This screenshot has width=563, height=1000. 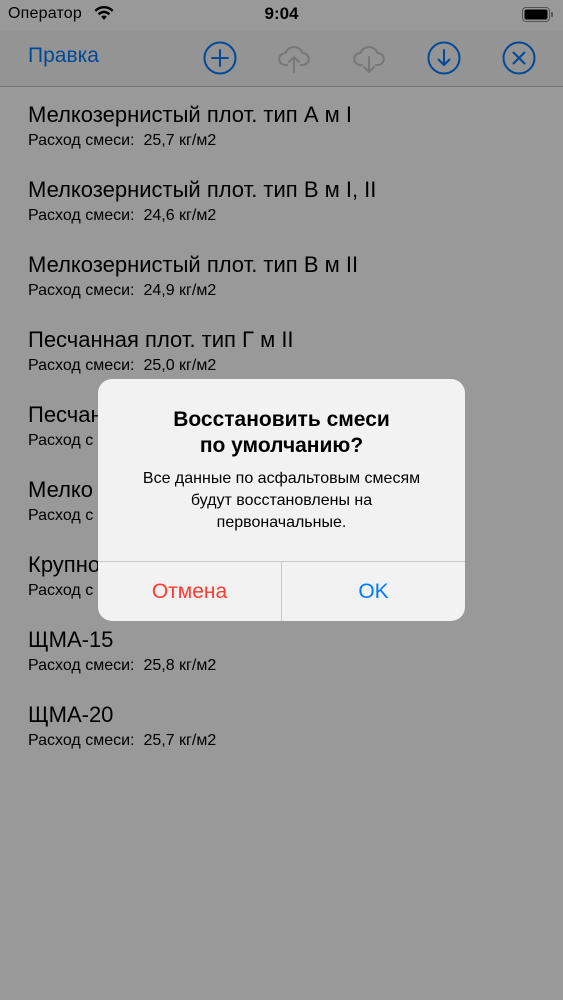 What do you see at coordinates (189, 591) in the screenshot?
I see `cancel-button: Отмена` at bounding box center [189, 591].